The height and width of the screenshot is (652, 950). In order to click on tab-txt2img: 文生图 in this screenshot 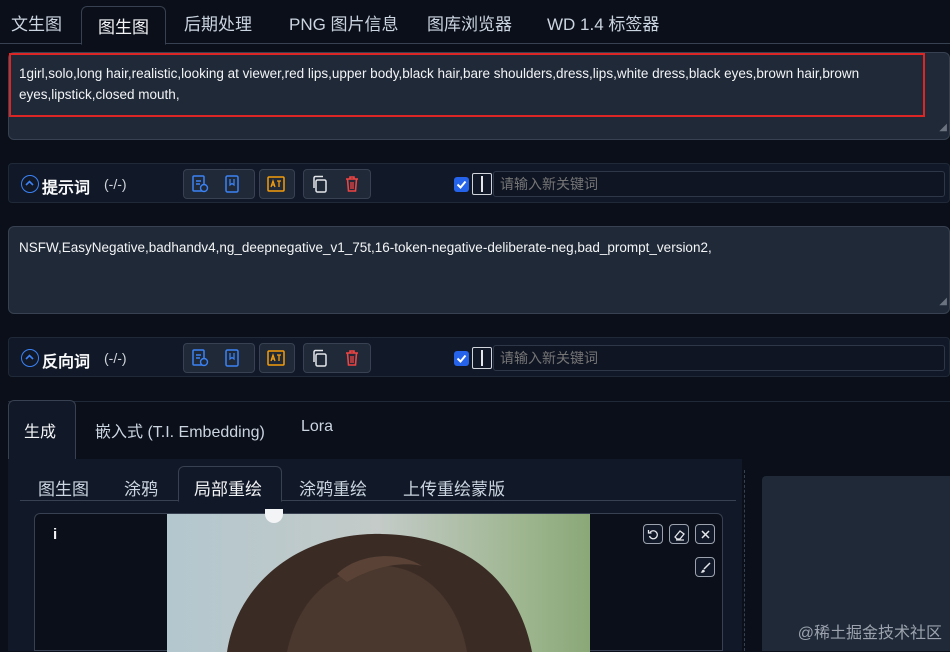, I will do `click(36, 22)`.